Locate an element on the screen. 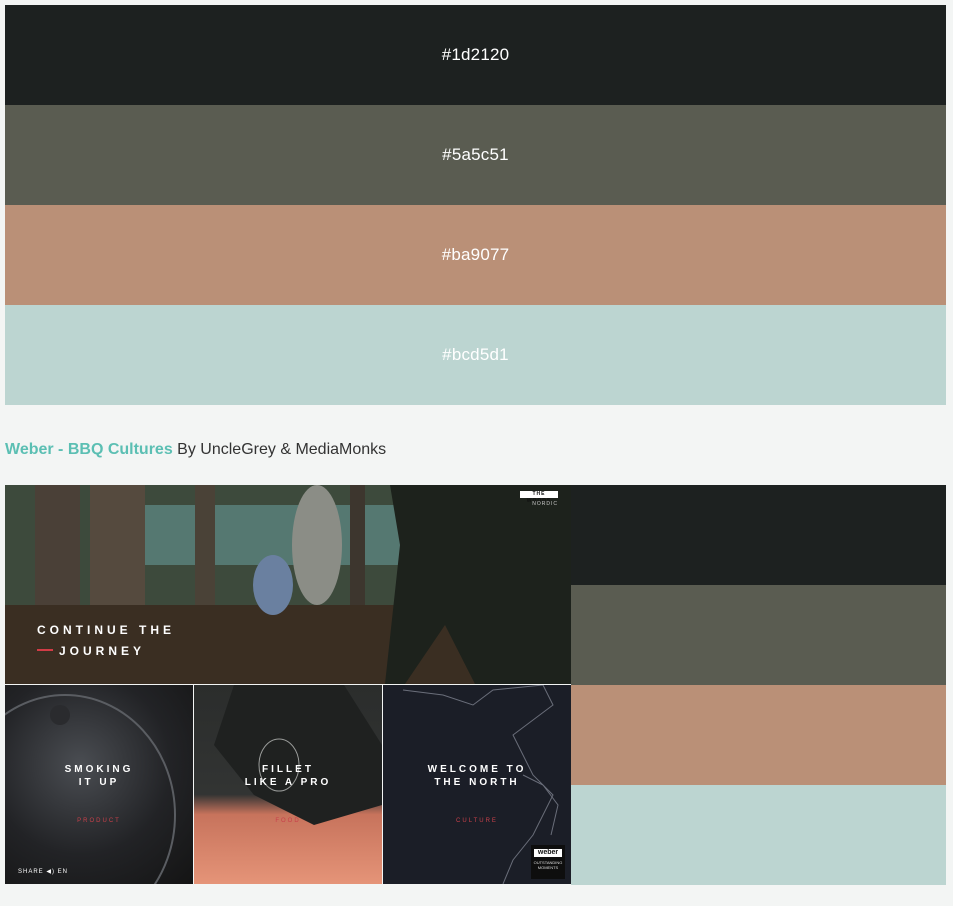  tile-fillet-sub: FOOD is located at coordinates (288, 821).